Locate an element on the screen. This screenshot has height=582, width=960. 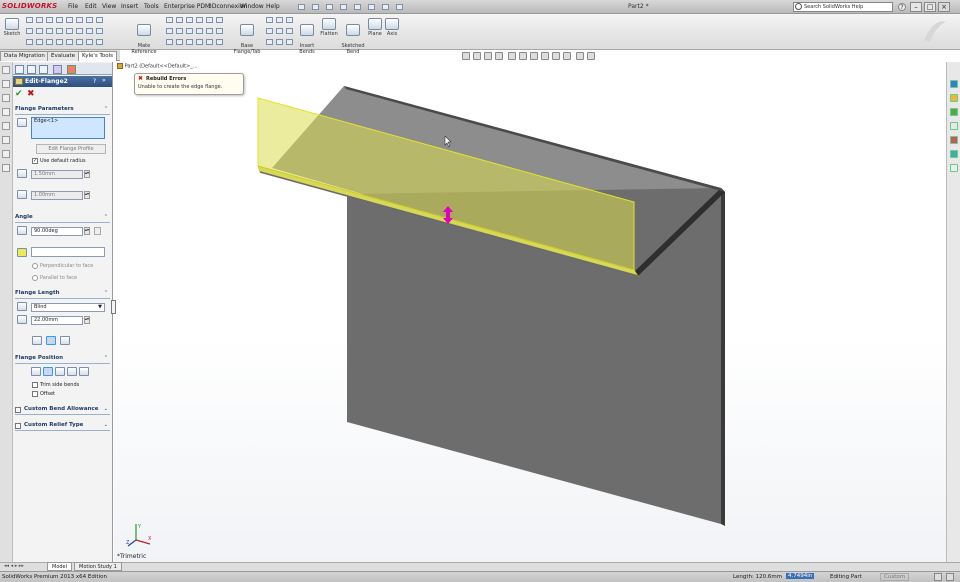
solidworks-resources-icon is located at coordinates (954, 84).